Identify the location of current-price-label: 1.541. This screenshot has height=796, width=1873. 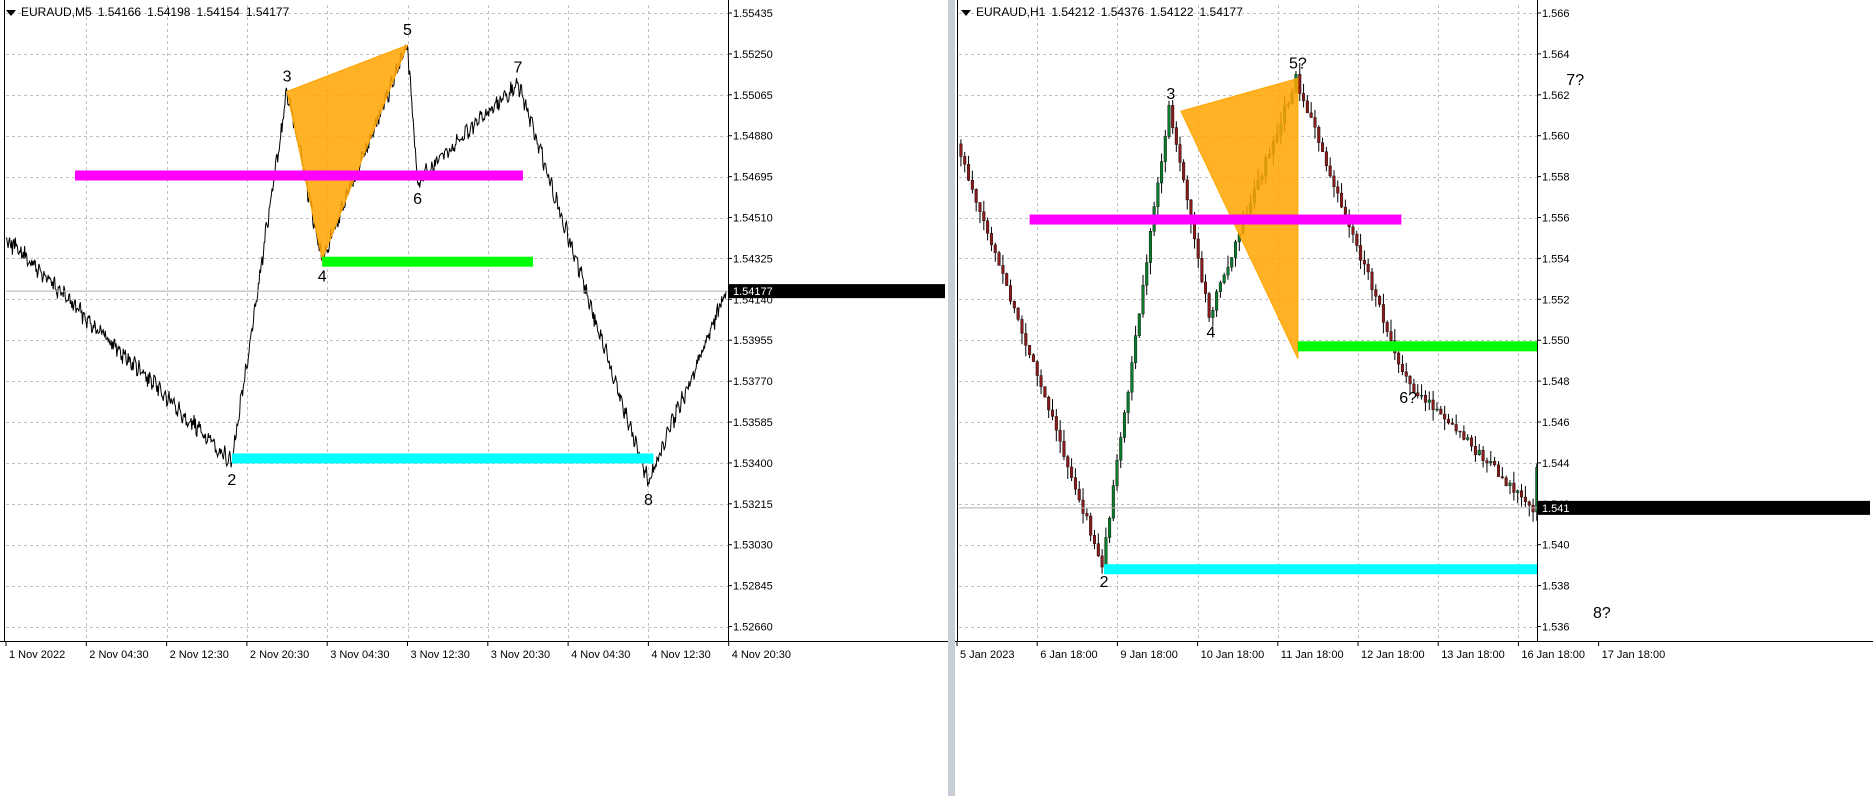
(1556, 509).